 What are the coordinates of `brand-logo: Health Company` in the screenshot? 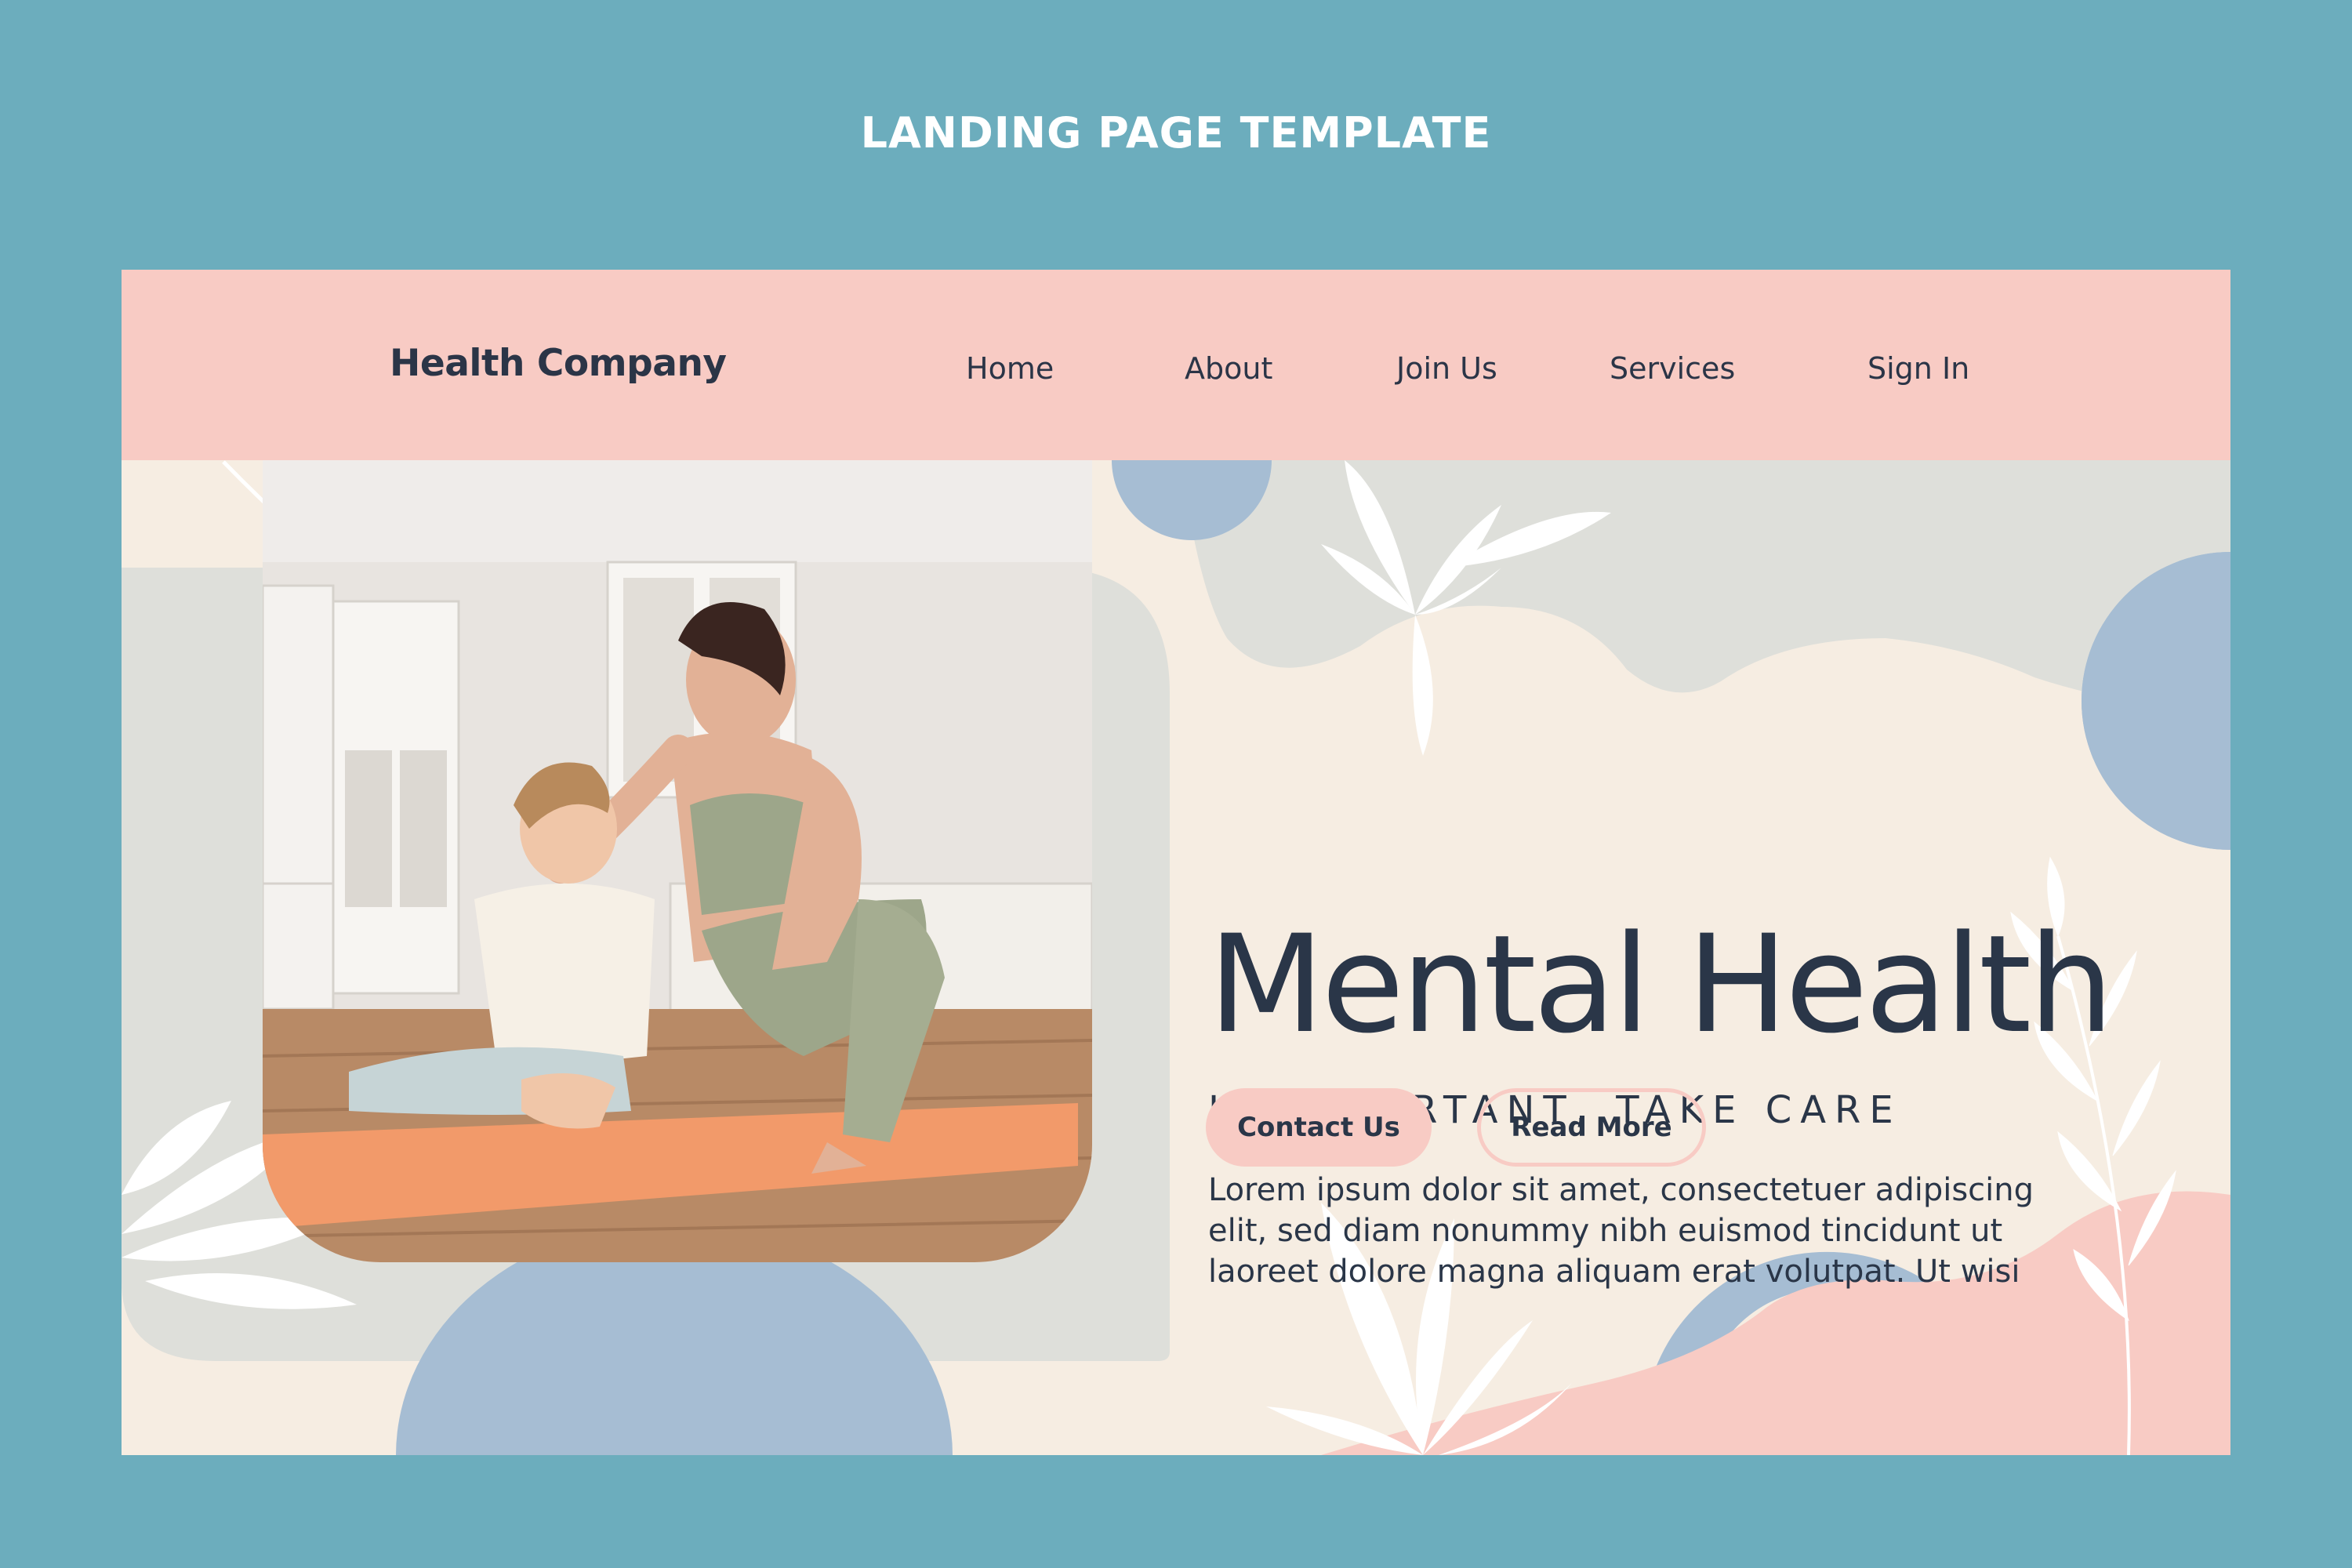 It's located at (558, 363).